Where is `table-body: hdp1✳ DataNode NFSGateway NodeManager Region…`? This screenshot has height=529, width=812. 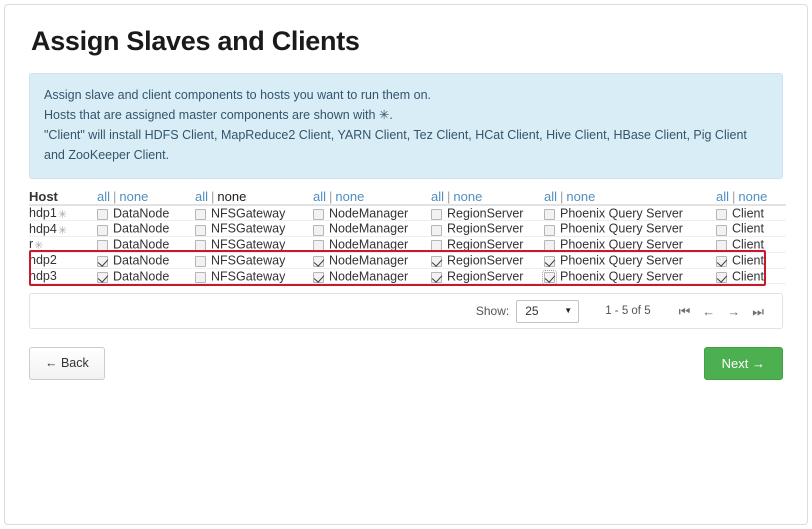
table-body: hdp1✳ DataNode NFSGateway NodeManager Region… is located at coordinates (407, 244).